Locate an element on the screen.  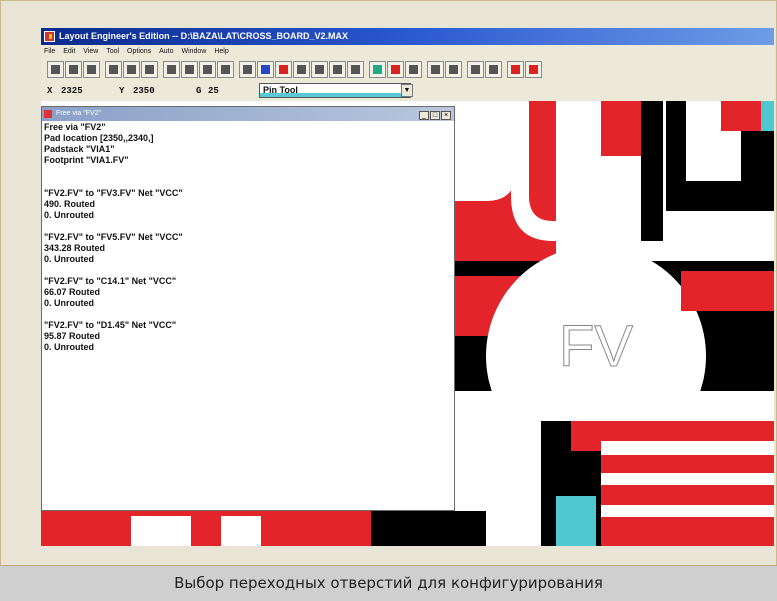
zoom-in-button is located at coordinates (189, 69).